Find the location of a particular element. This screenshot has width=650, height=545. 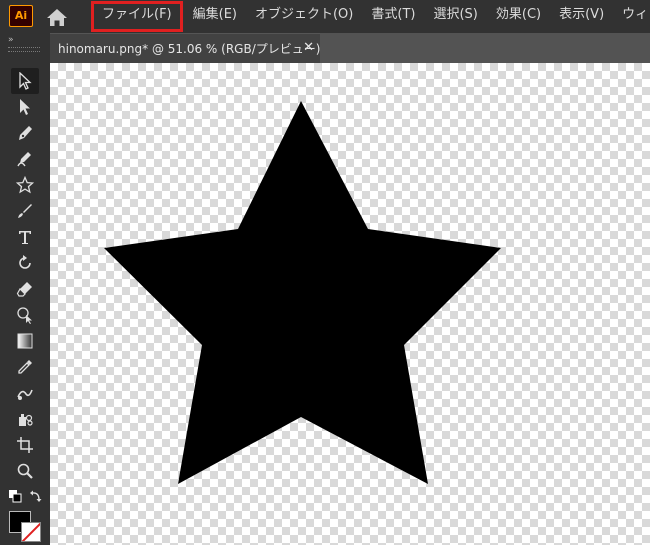

document-tab: hinomaru.png* @ 51.06 % (RGB/プレビュー) ✕ is located at coordinates (185, 48).